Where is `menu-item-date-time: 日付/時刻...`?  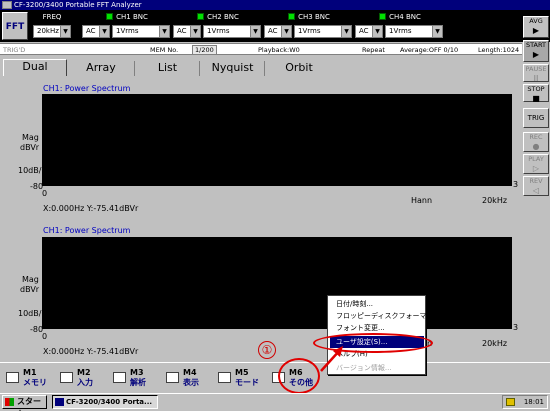
menu-item-date-time: 日付/時刻... is located at coordinates (377, 304).